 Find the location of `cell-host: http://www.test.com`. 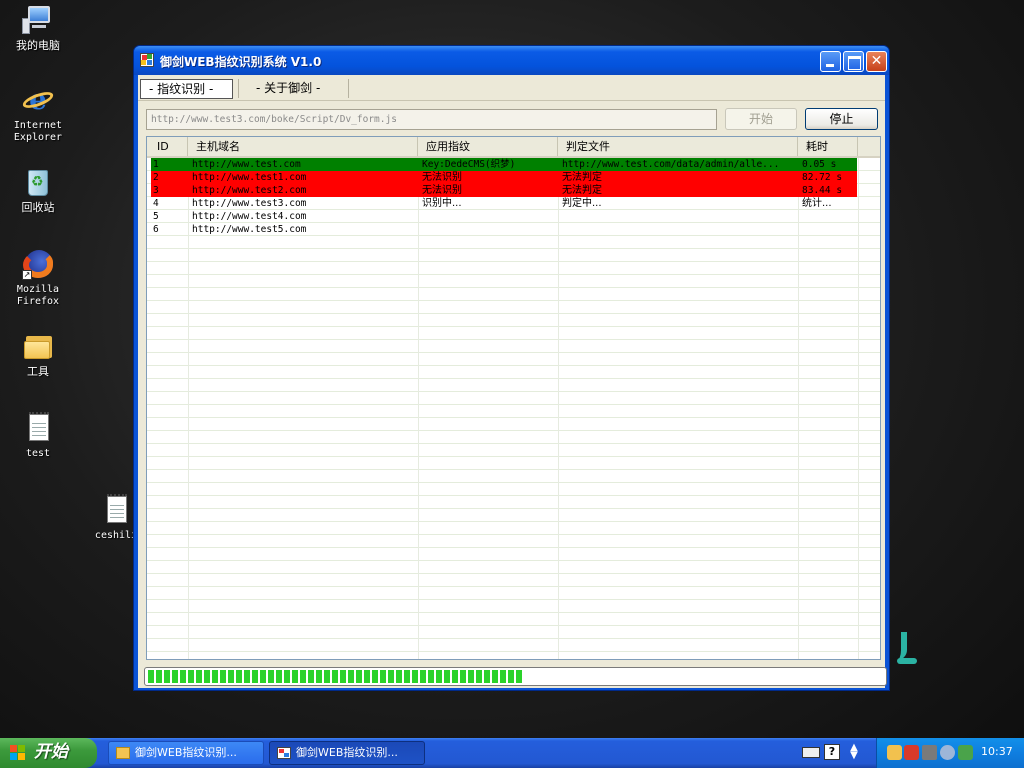

cell-host: http://www.test.com is located at coordinates (246, 164).